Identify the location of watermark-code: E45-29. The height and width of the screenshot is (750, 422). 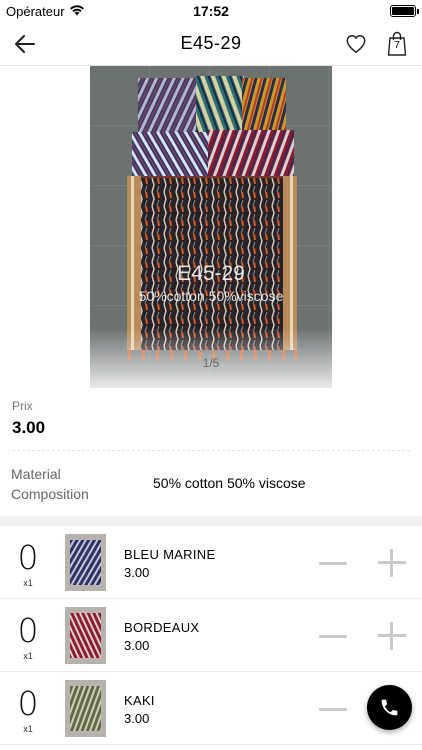
(211, 273).